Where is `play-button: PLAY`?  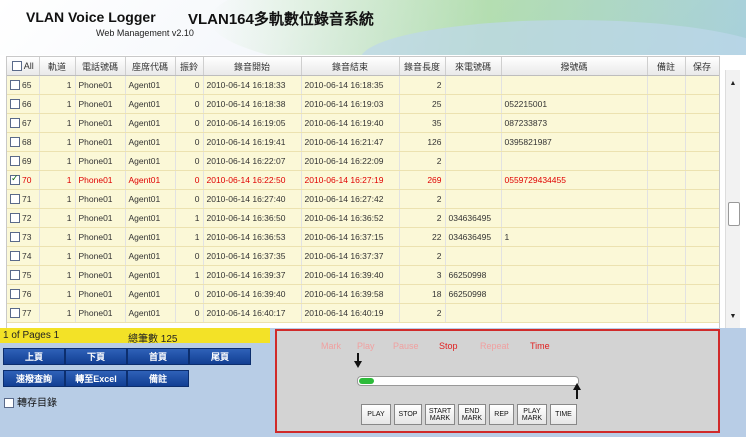
play-button: PLAY is located at coordinates (376, 414).